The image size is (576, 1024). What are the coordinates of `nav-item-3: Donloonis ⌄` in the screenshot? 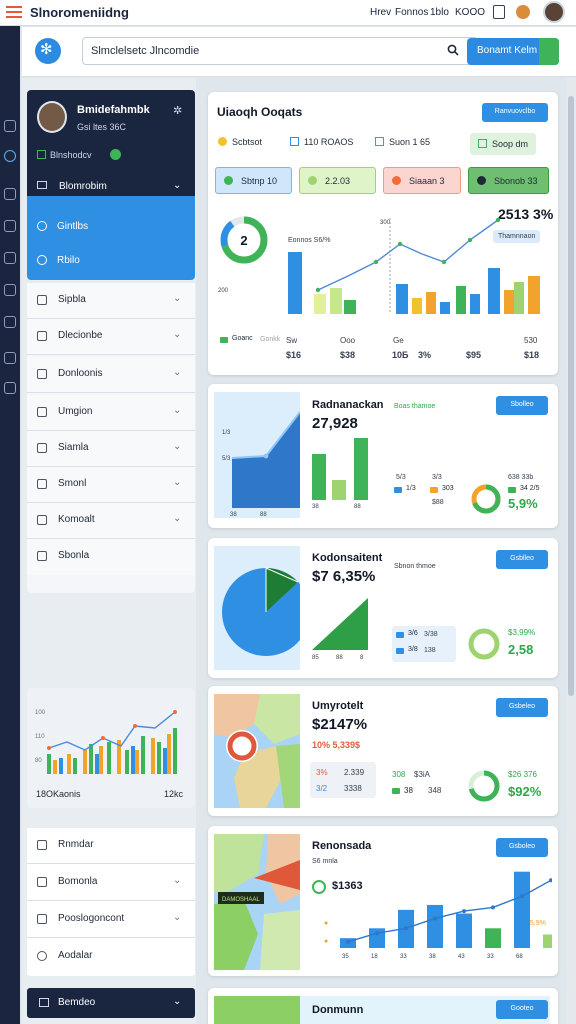 It's located at (111, 375).